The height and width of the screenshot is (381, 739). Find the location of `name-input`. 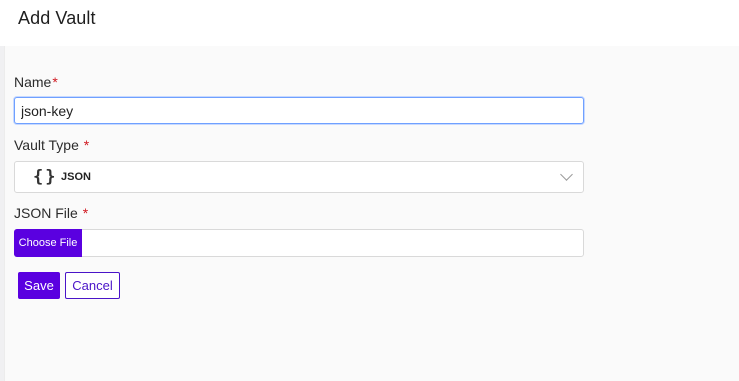

name-input is located at coordinates (299, 110).